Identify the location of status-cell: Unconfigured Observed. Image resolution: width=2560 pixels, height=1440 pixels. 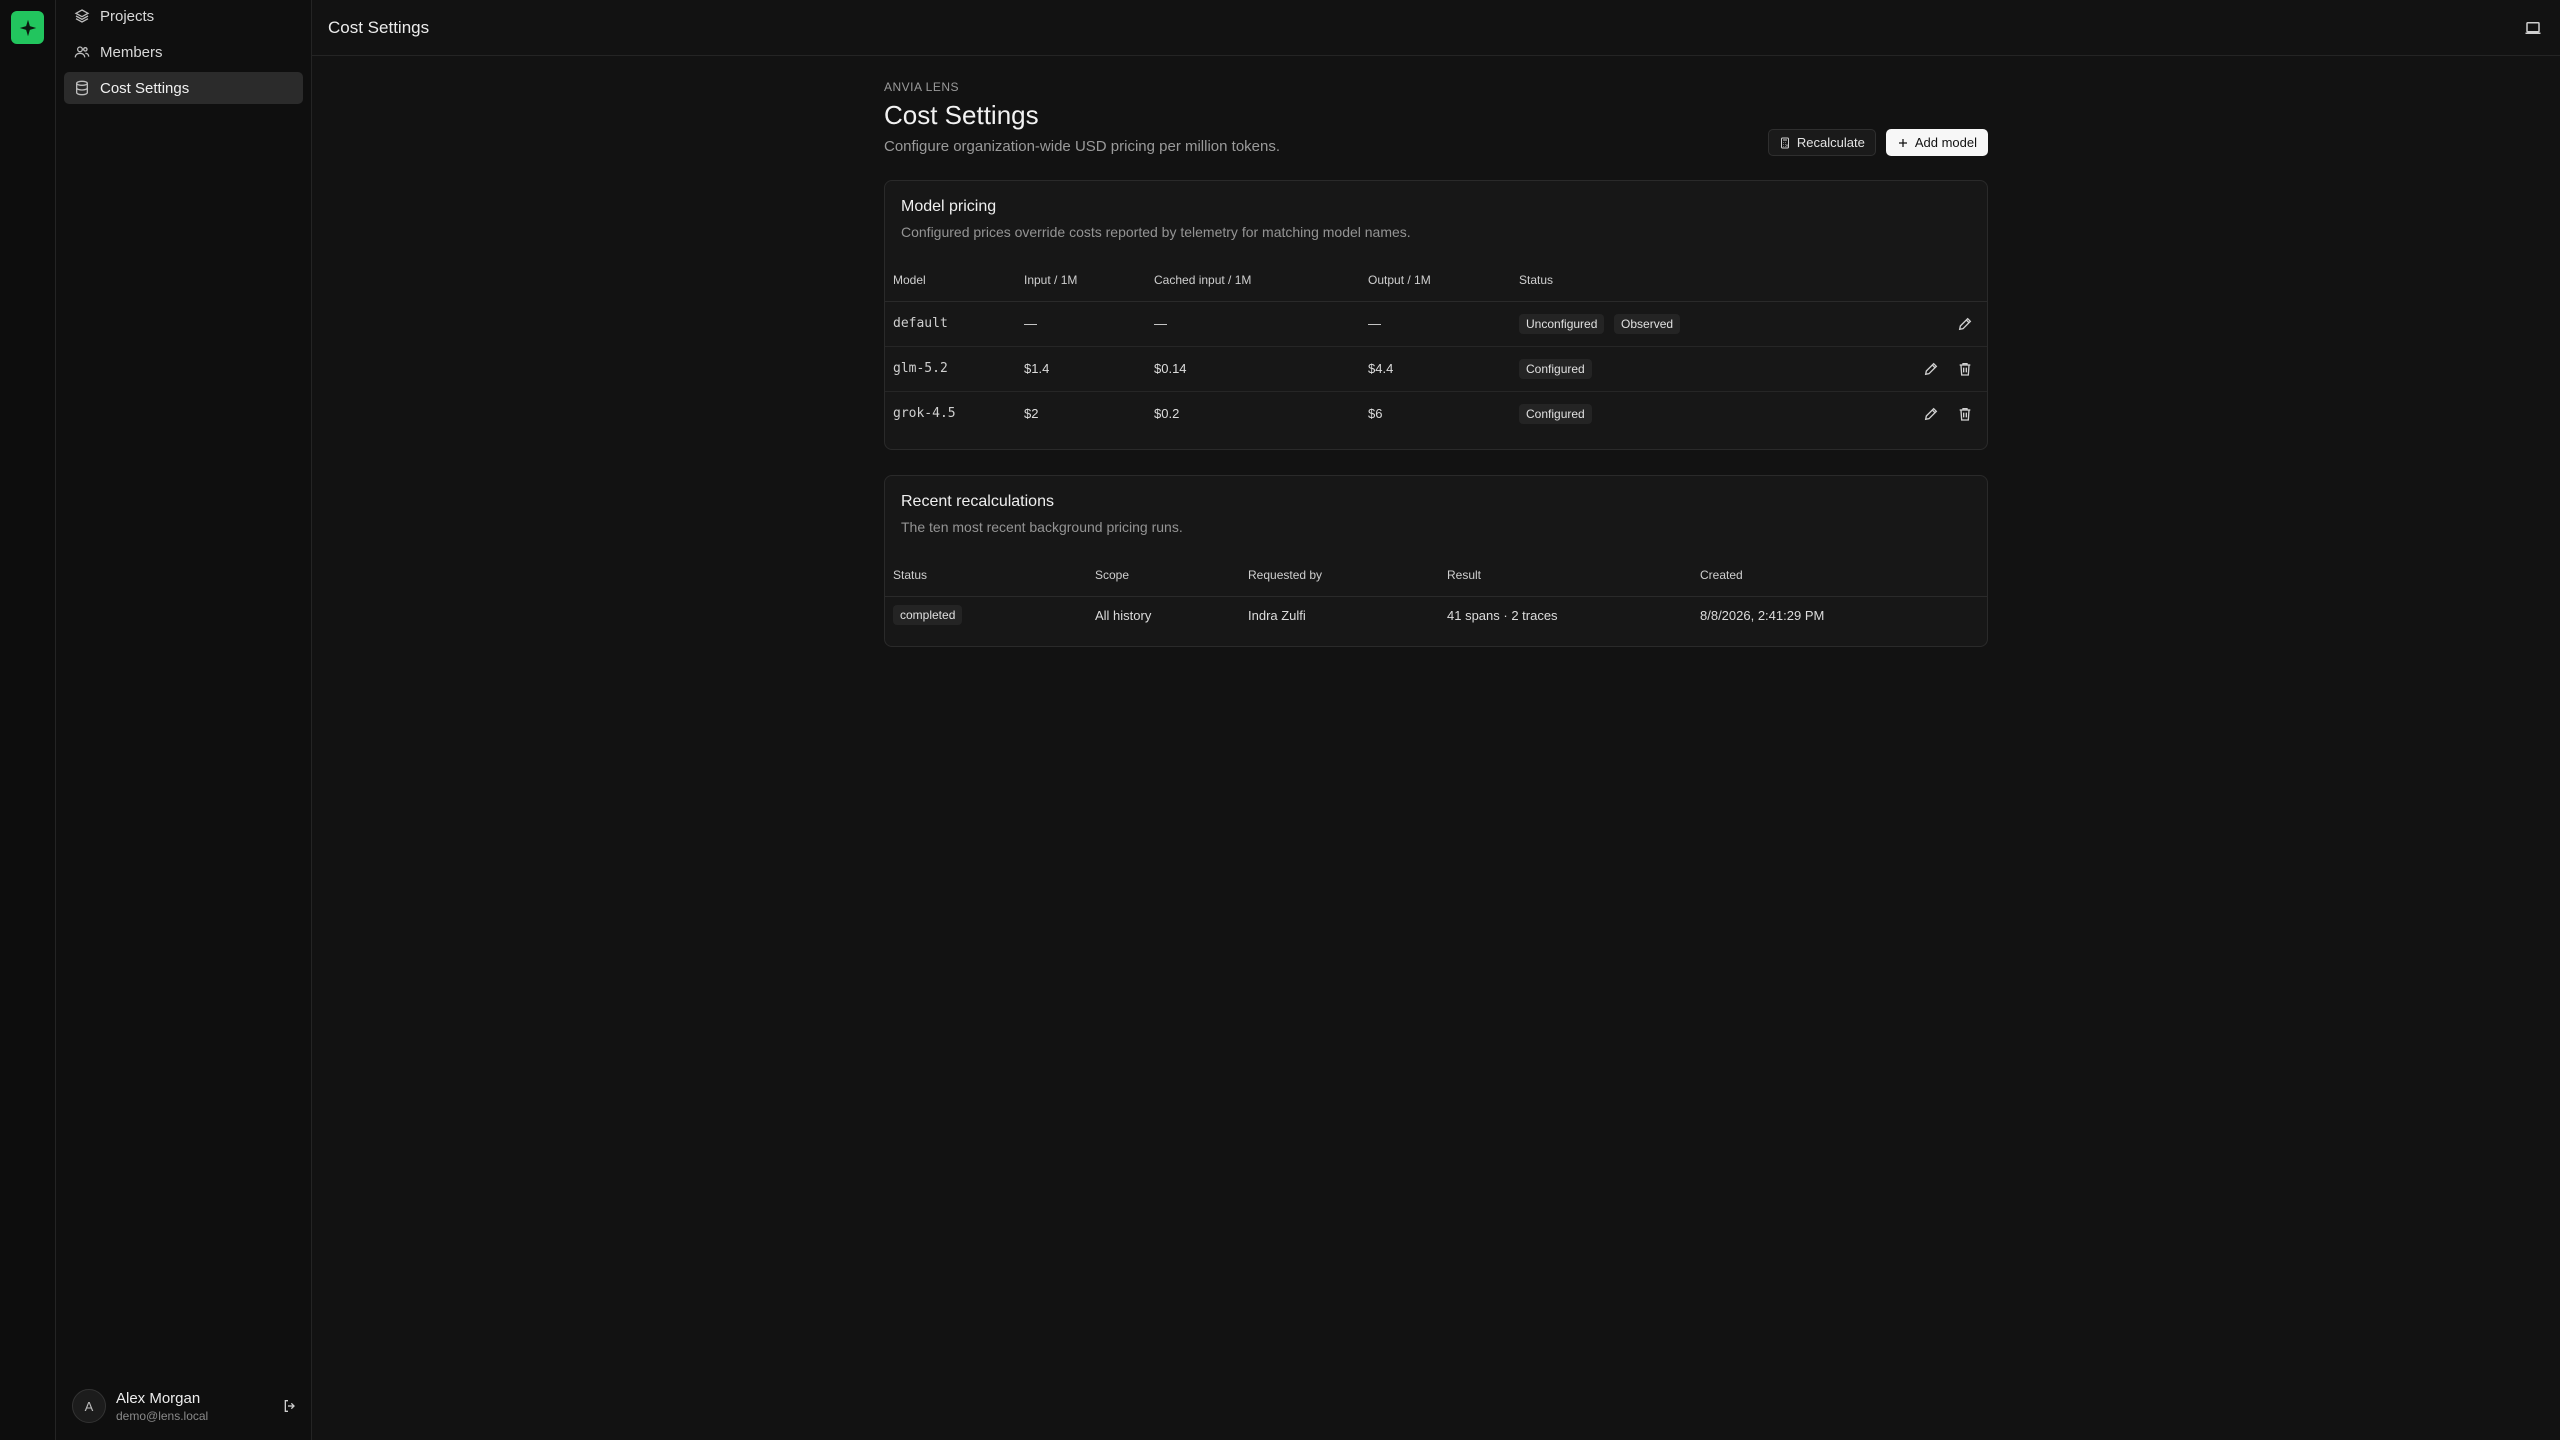
(1689, 324).